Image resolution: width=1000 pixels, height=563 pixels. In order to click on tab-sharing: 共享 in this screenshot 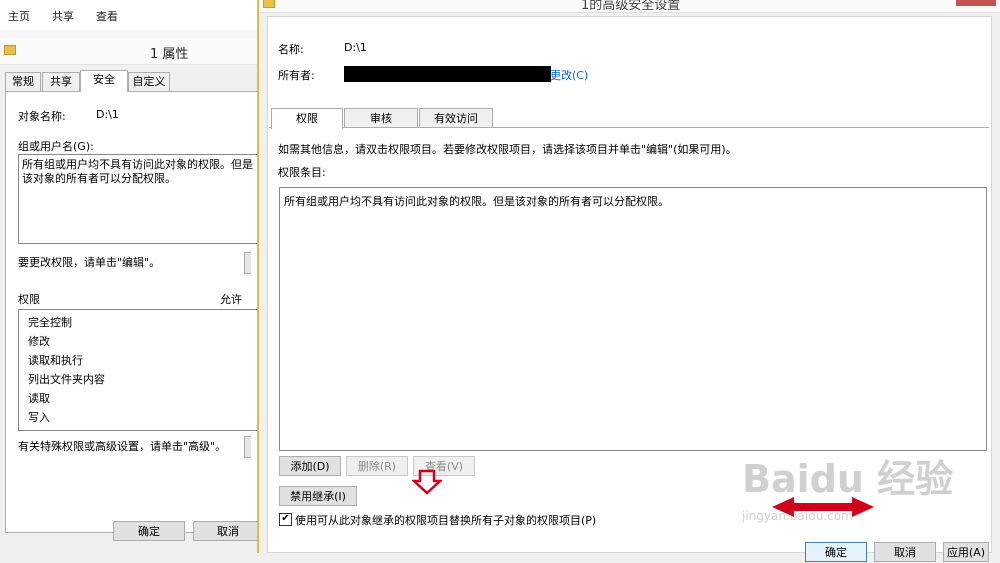, I will do `click(61, 81)`.